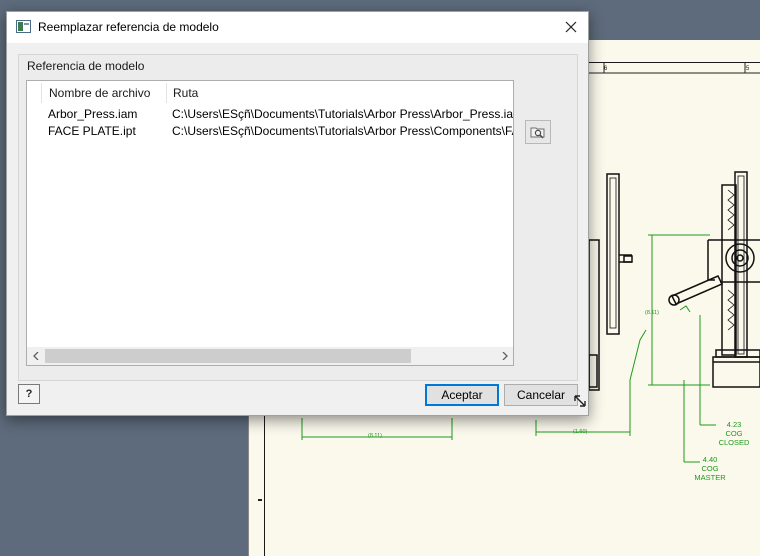 The width and height of the screenshot is (760, 556). I want to click on chevron-left-icon, so click(35, 356).